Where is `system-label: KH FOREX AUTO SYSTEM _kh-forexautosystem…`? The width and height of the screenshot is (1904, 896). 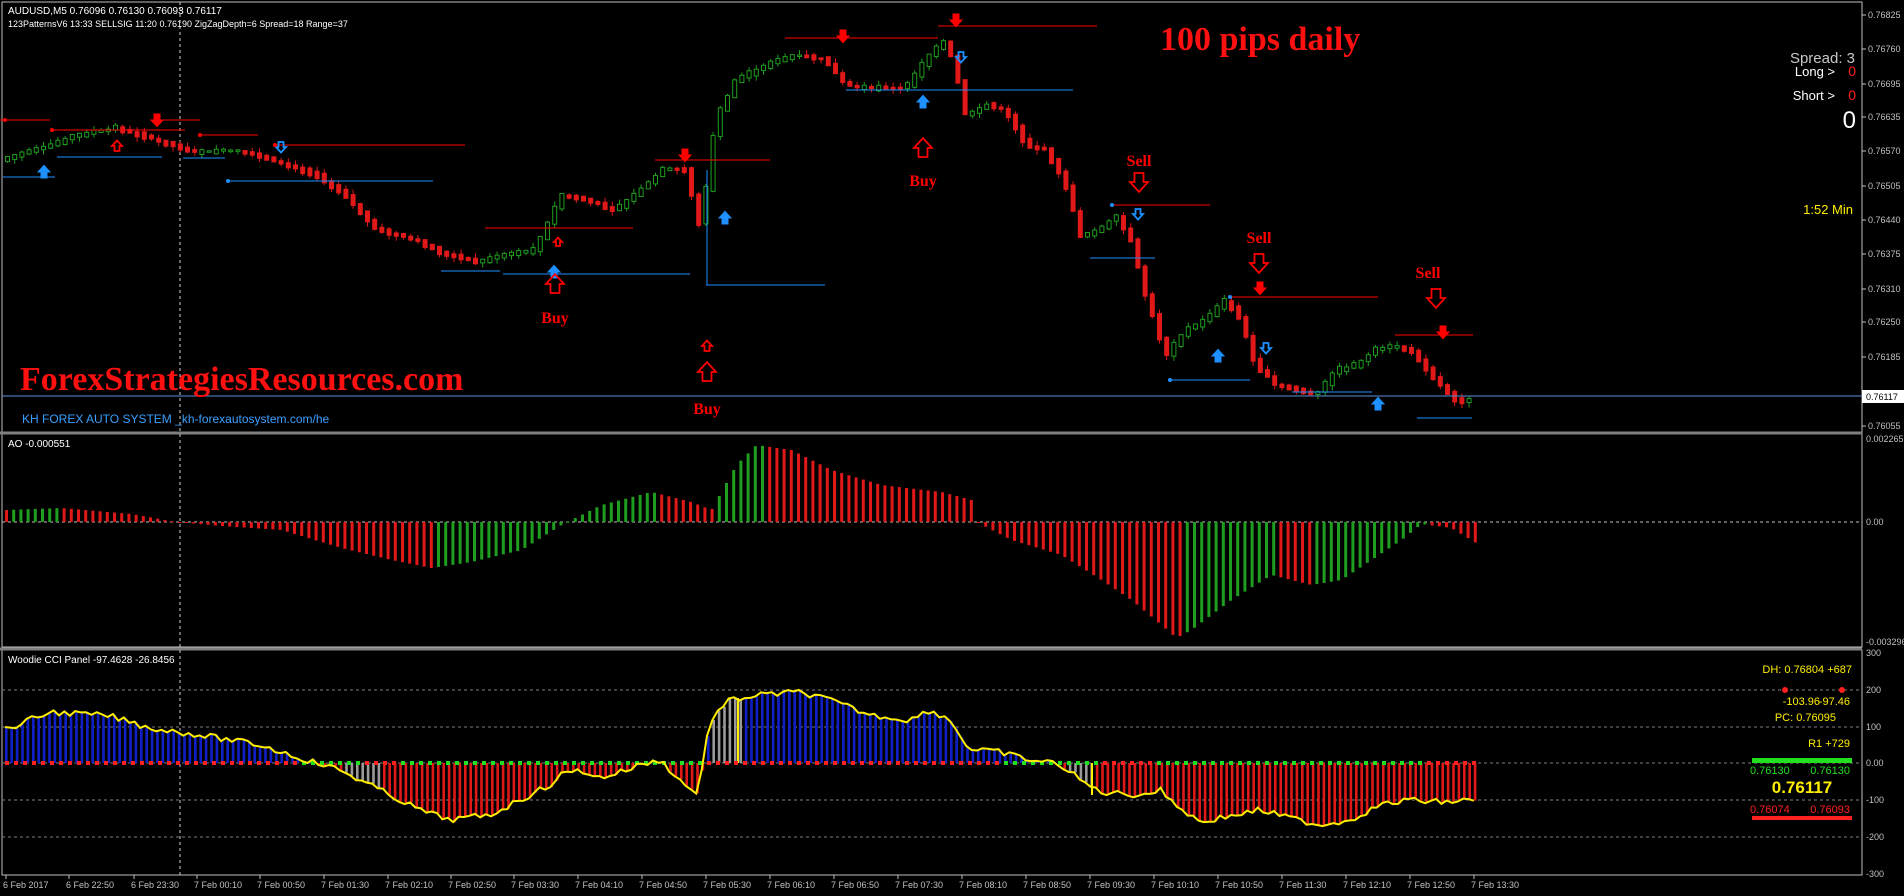 system-label: KH FOREX AUTO SYSTEM _kh-forexautosystem… is located at coordinates (176, 419).